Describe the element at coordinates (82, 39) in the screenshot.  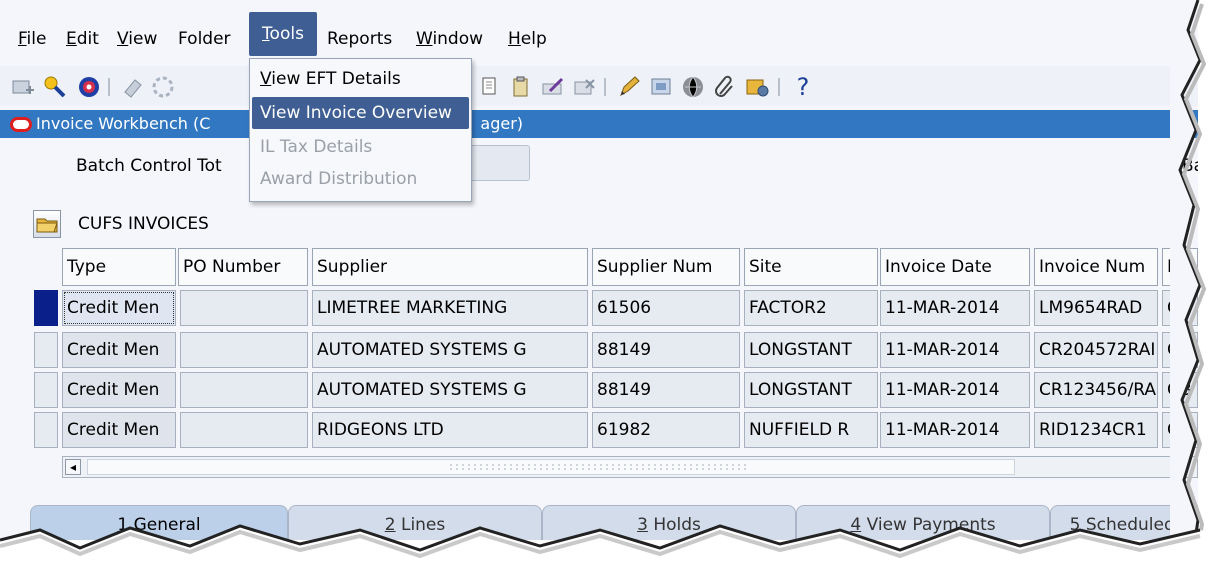
I see `menu-edit: Edit` at that location.